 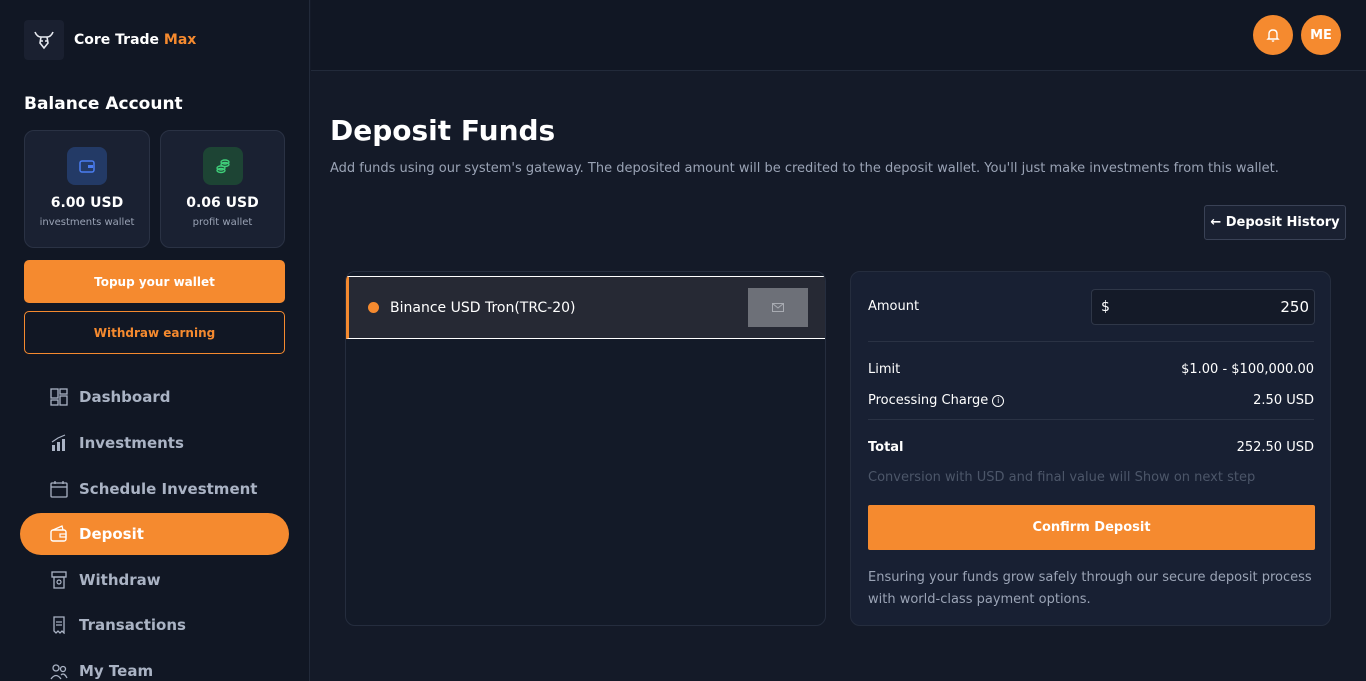 I want to click on dashboard-icon, so click(x=59, y=397).